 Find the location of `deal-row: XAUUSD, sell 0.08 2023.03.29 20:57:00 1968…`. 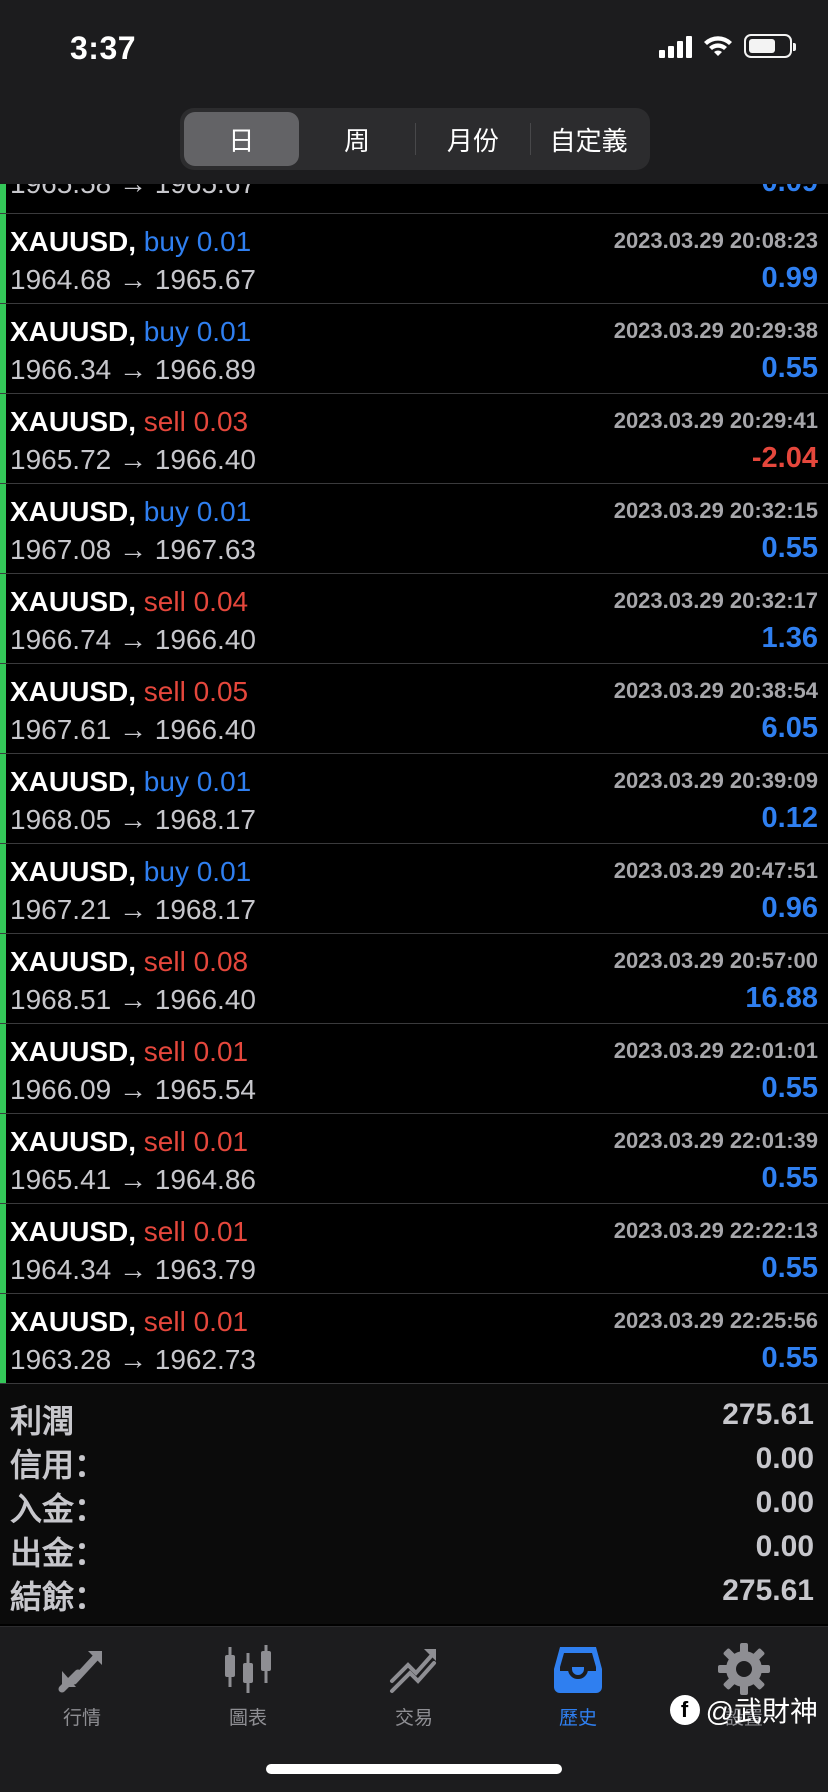

deal-row: XAUUSD, sell 0.08 2023.03.29 20:57:00 1968… is located at coordinates (414, 979).